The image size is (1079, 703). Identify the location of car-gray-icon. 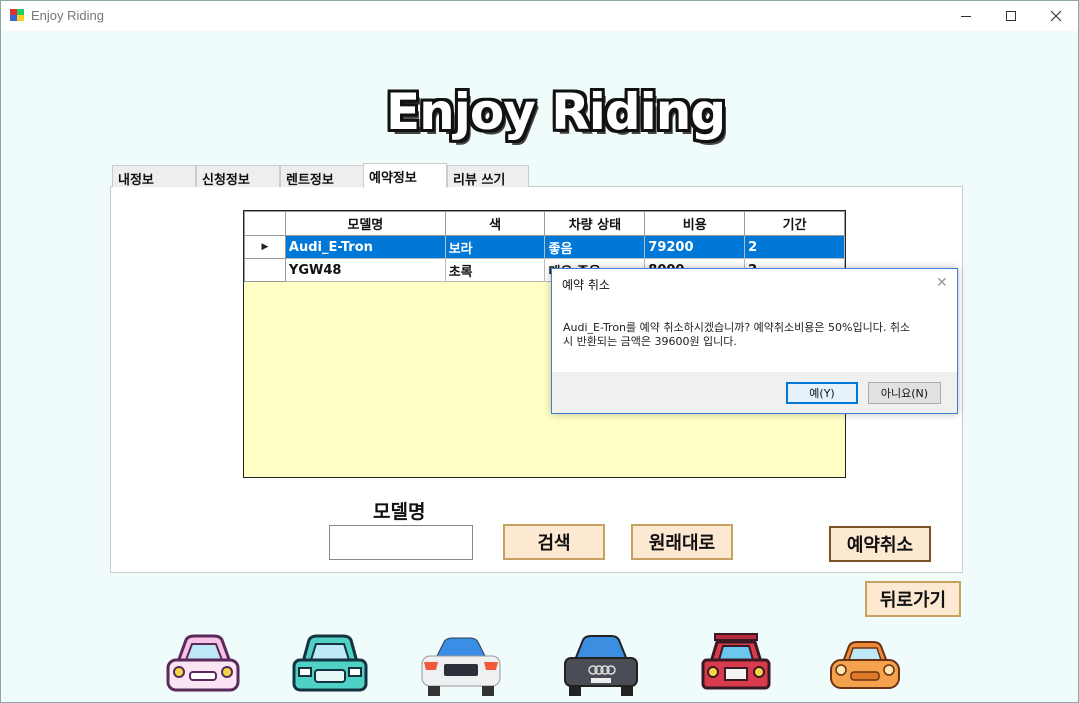
(601, 665).